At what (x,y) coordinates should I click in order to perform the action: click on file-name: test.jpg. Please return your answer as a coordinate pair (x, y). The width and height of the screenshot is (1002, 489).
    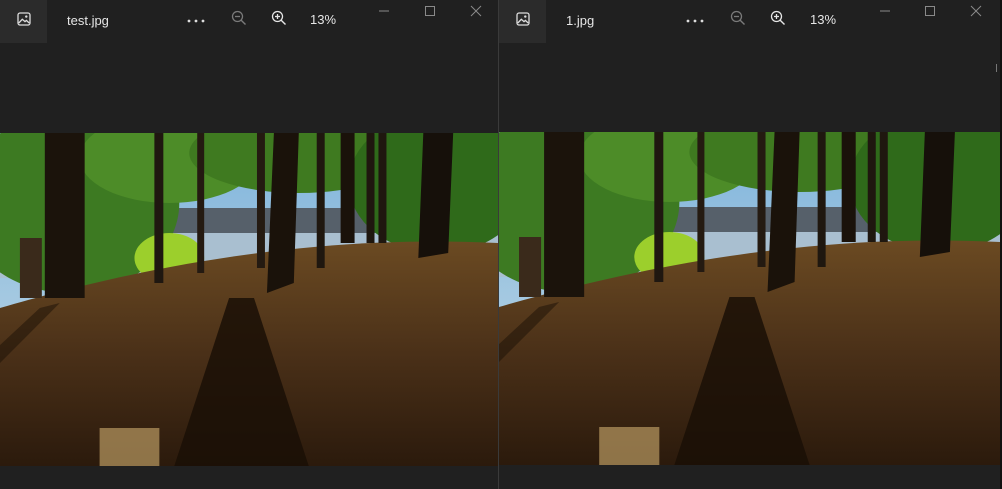
    Looking at the image, I should click on (88, 20).